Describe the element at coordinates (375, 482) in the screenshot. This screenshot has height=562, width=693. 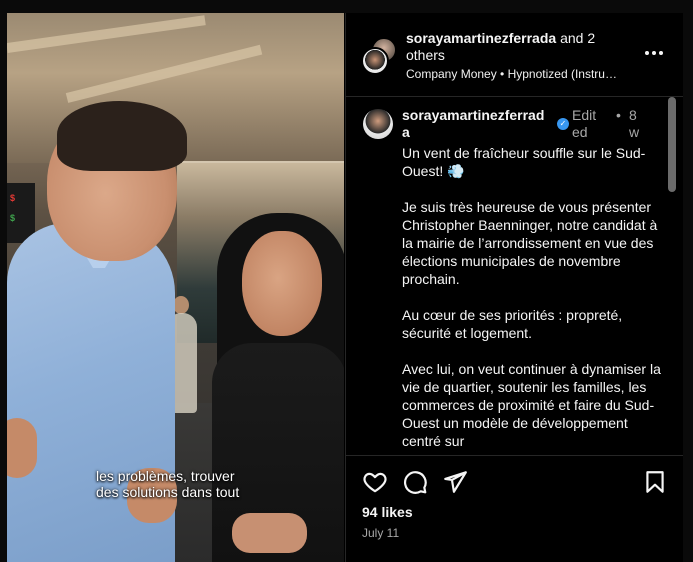
I see `heart-icon` at that location.